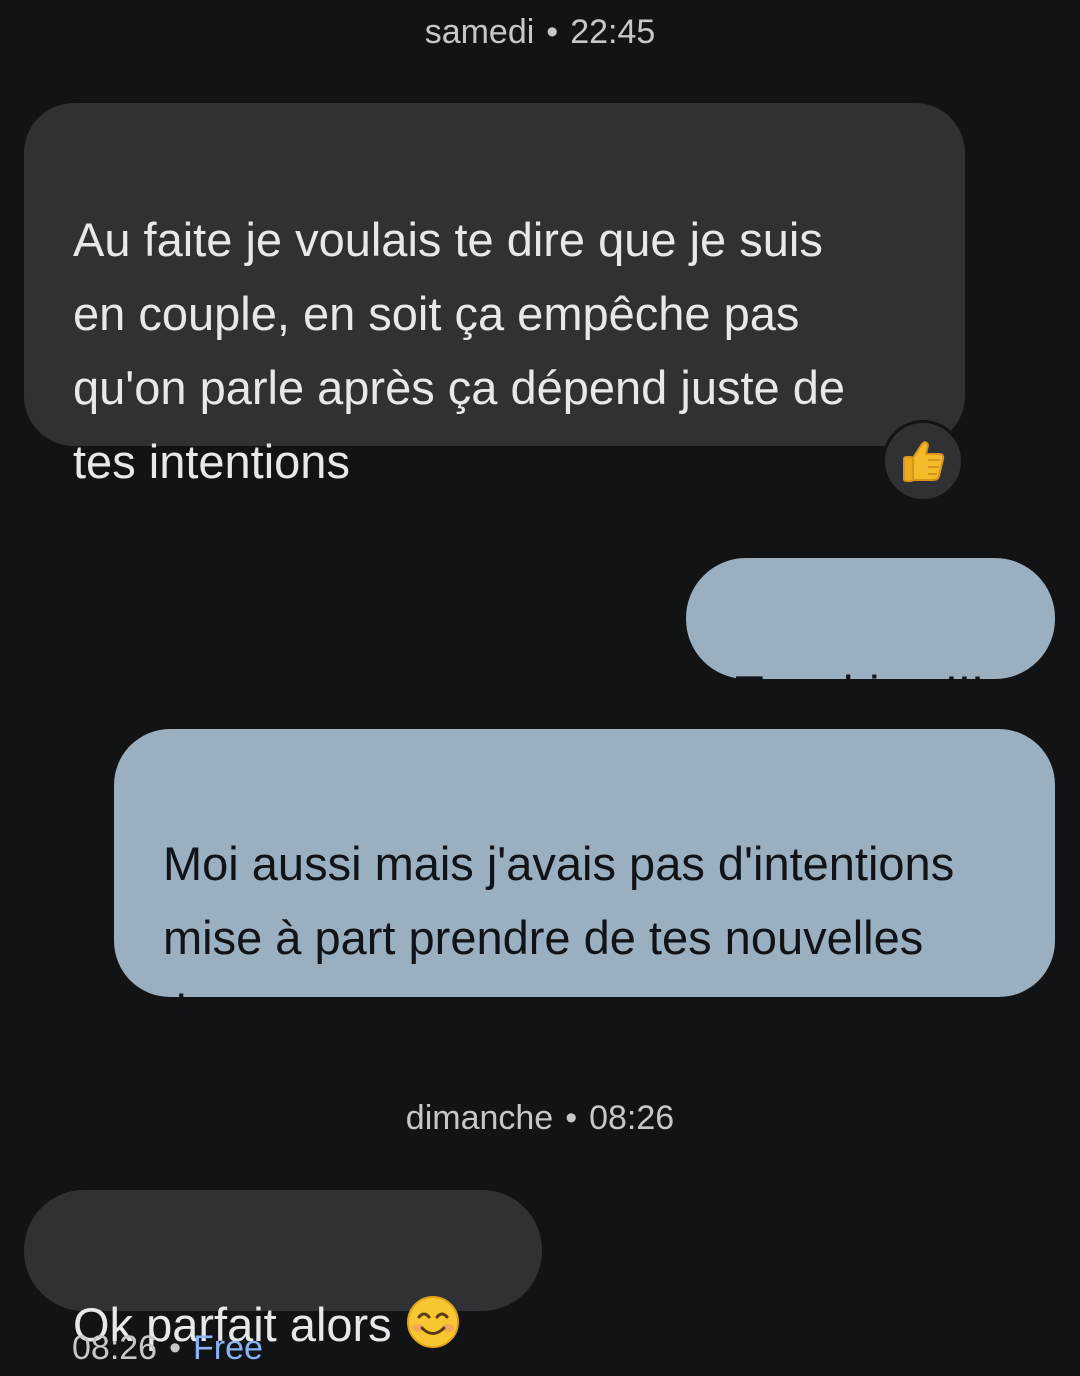 The height and width of the screenshot is (1376, 1080). I want to click on separator-day: dimanche, so click(479, 1118).